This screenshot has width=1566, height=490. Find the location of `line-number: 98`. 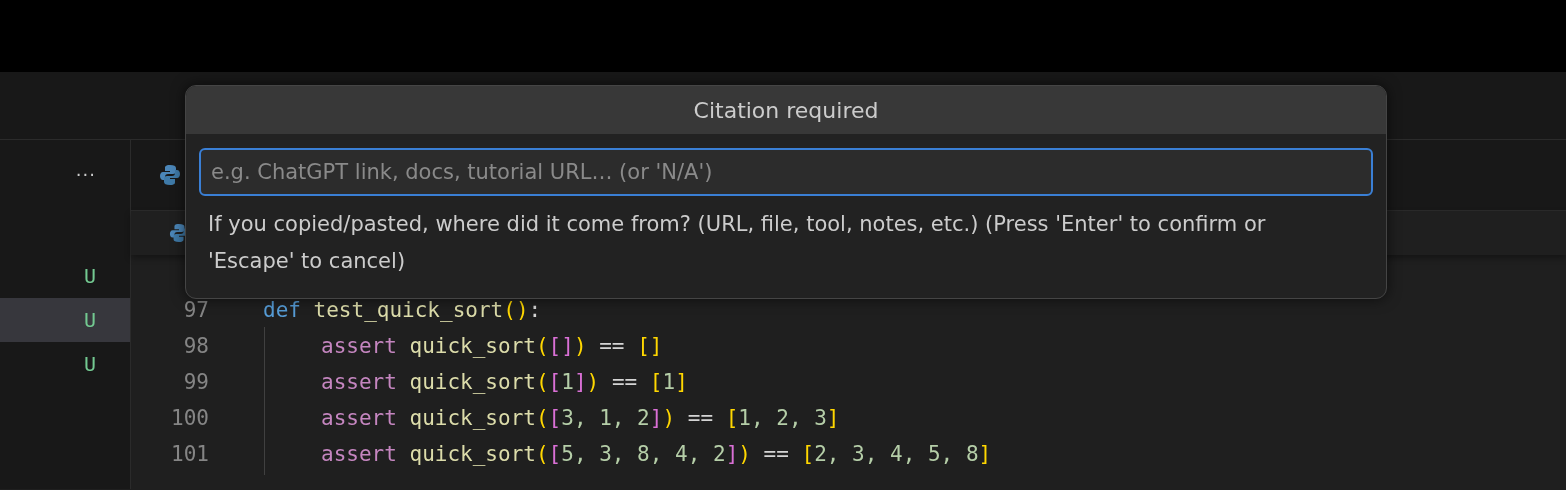

line-number: 98 is located at coordinates (195, 347).